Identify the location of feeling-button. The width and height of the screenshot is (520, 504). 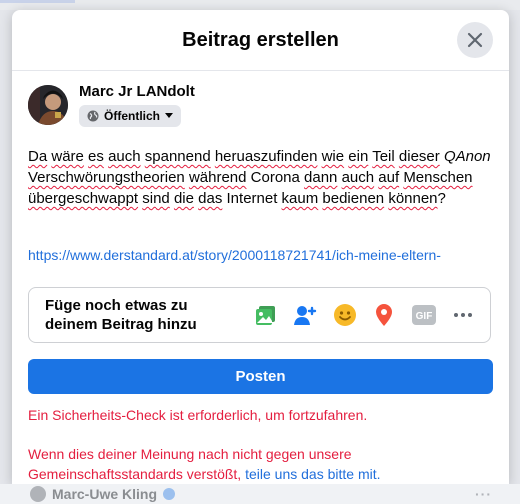
(345, 315).